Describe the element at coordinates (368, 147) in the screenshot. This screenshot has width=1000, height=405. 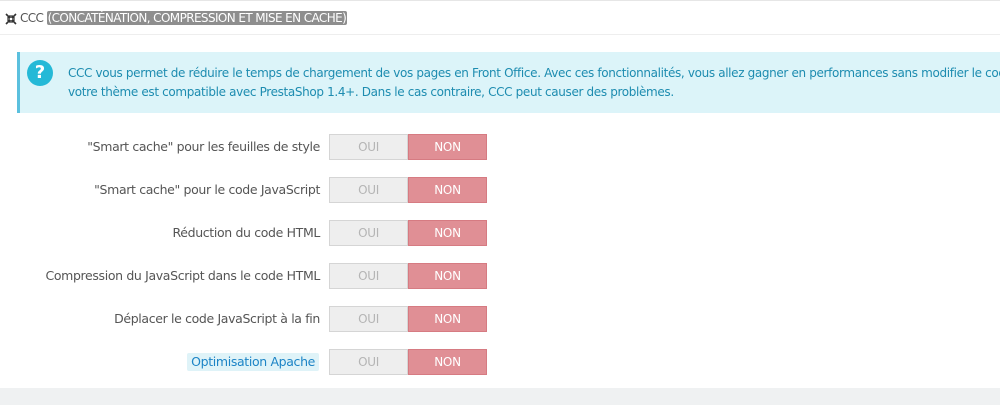
I see `smart-cache-css-yes-option: OUI` at that location.